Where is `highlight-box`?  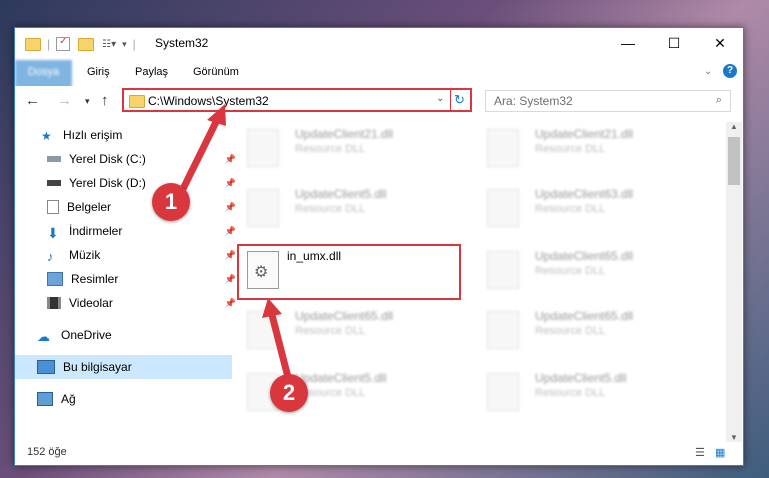 highlight-box is located at coordinates (349, 272).